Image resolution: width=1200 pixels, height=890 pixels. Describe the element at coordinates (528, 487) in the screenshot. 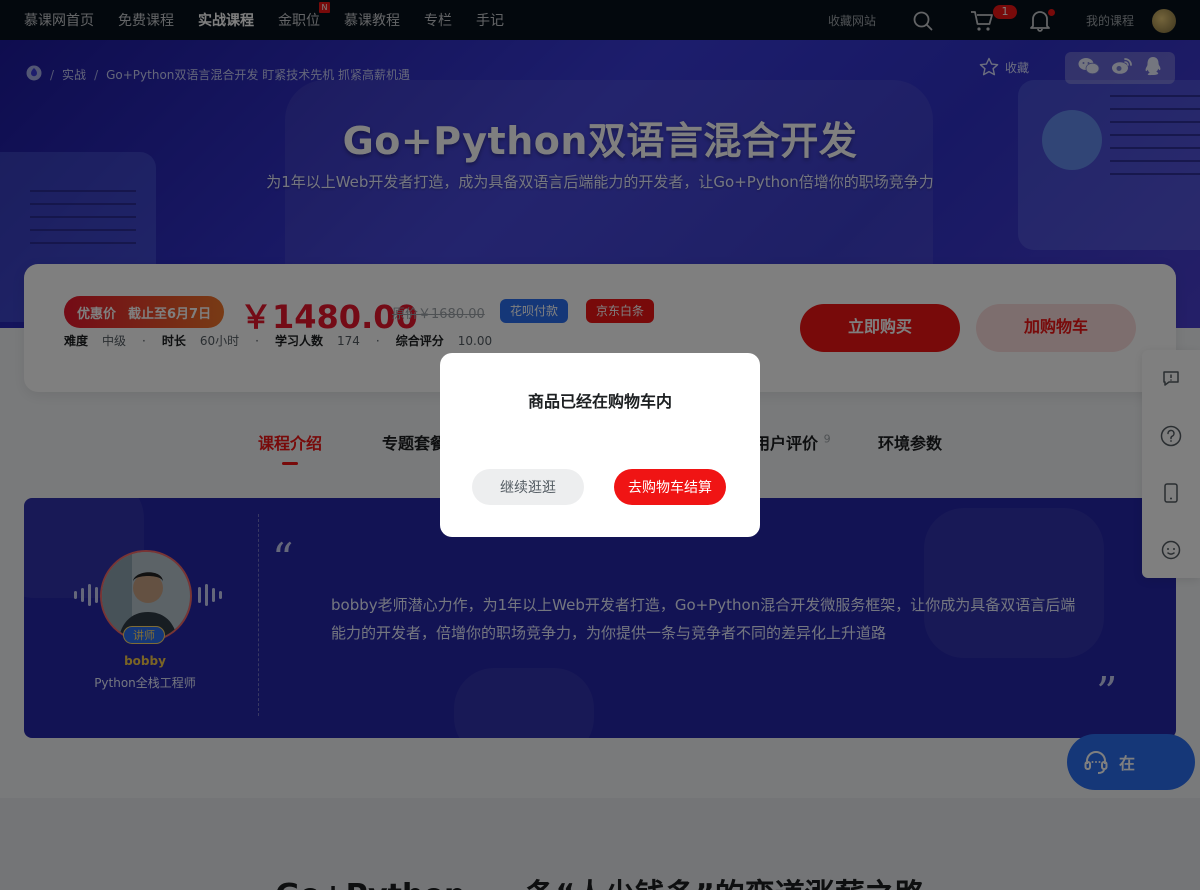

I see `continue-shopping-button: 继续逛逛` at that location.